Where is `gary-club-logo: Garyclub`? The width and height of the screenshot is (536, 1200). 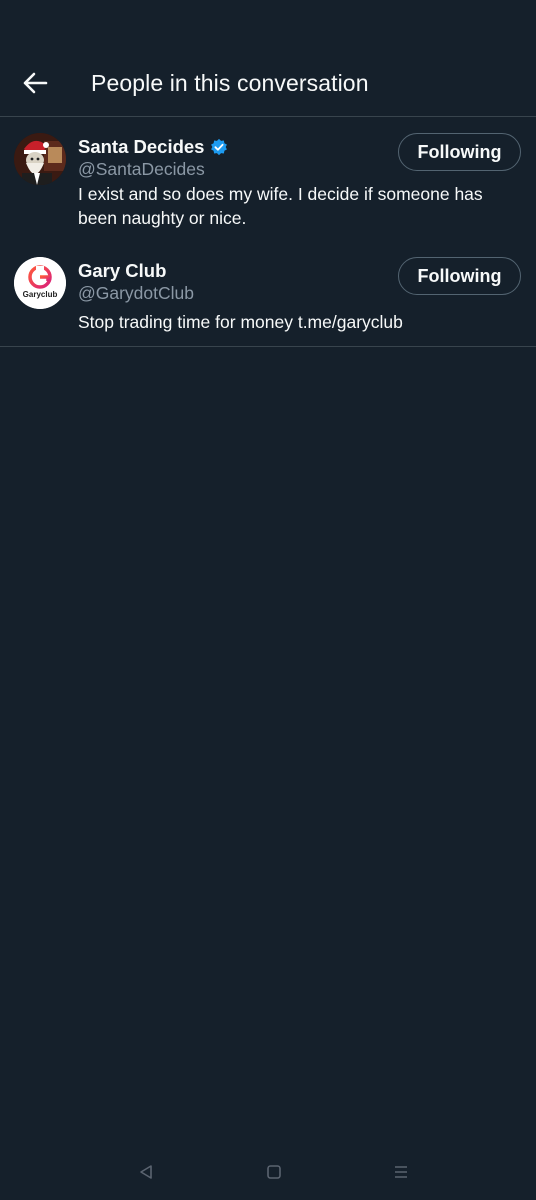 gary-club-logo: Garyclub is located at coordinates (40, 283).